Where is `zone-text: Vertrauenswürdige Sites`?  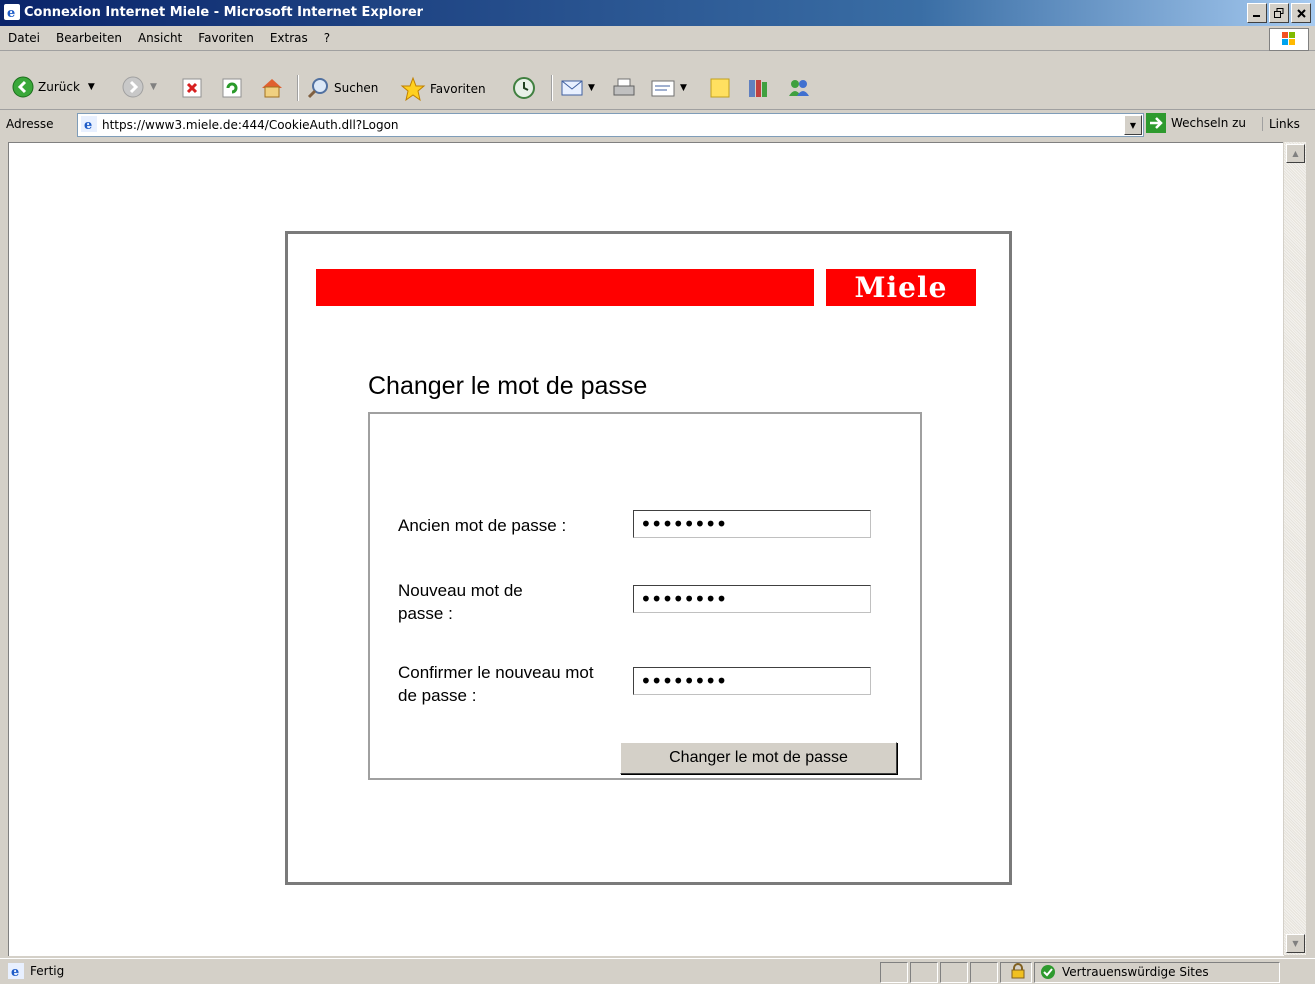 zone-text: Vertrauenswürdige Sites is located at coordinates (1135, 972).